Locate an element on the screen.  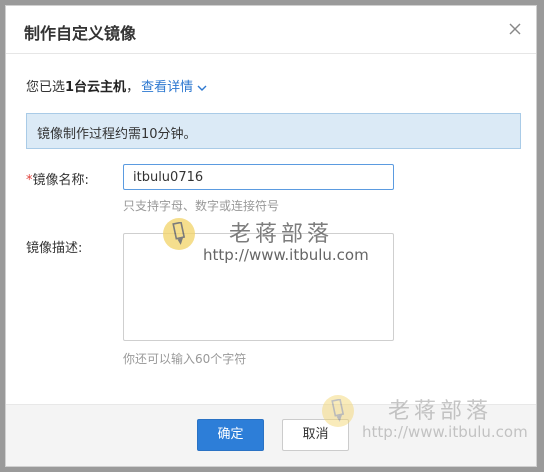
image-name-label: *镜像名称: is located at coordinates (57, 178).